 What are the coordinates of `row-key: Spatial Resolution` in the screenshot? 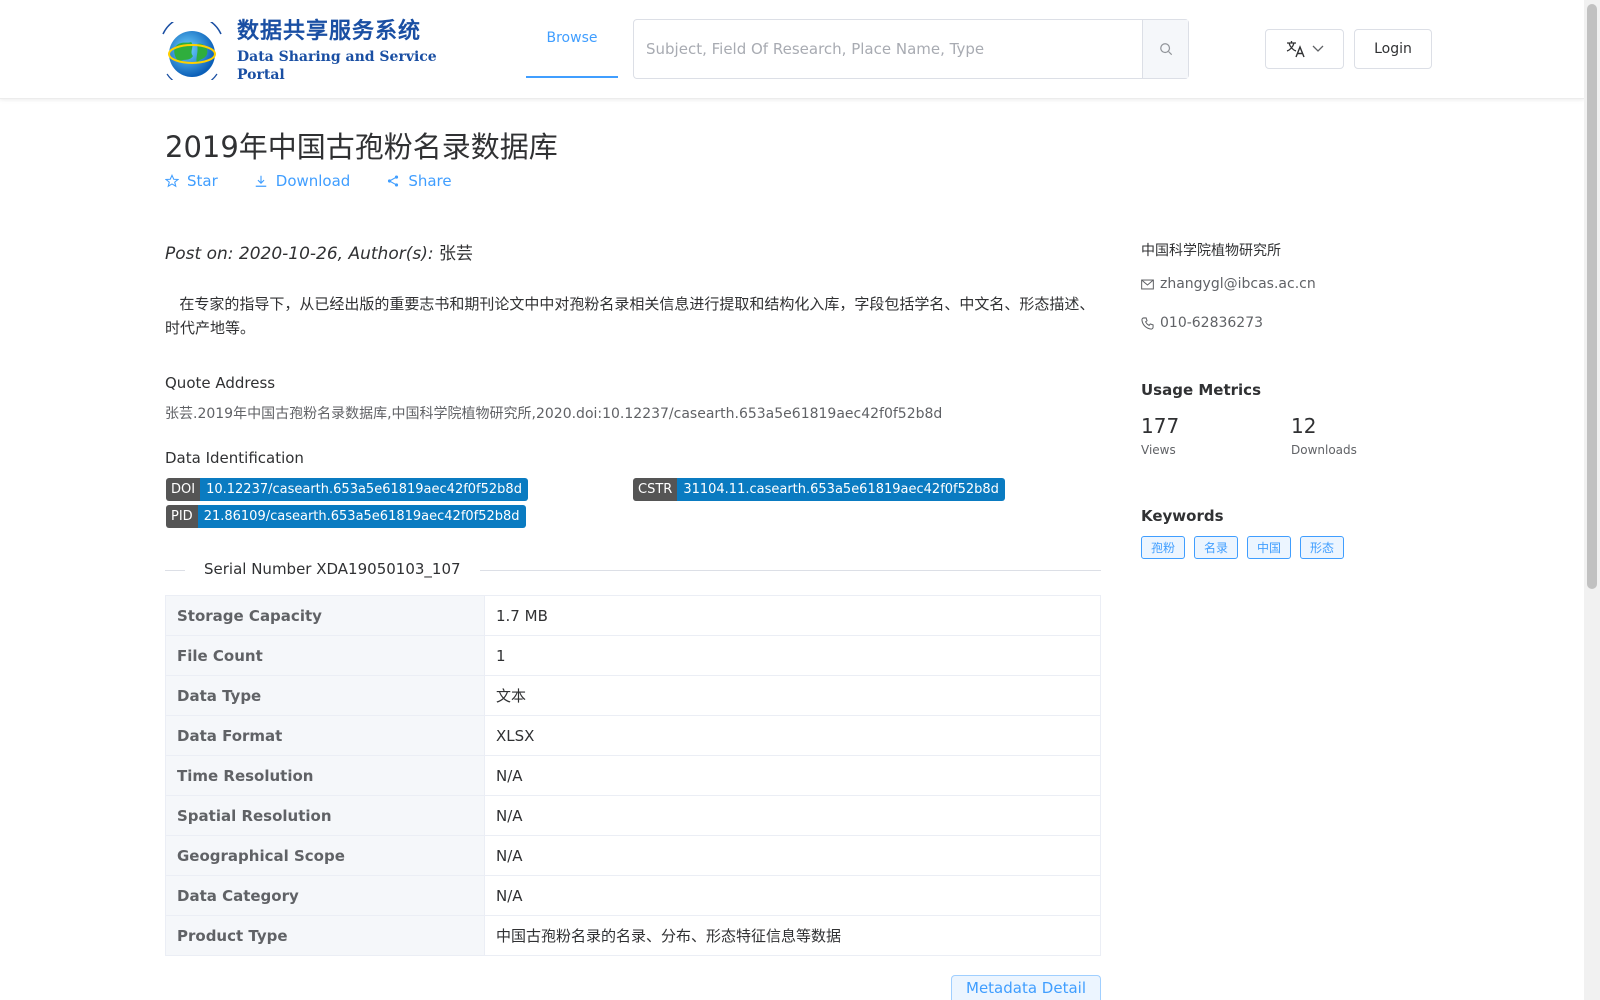 It's located at (325, 815).